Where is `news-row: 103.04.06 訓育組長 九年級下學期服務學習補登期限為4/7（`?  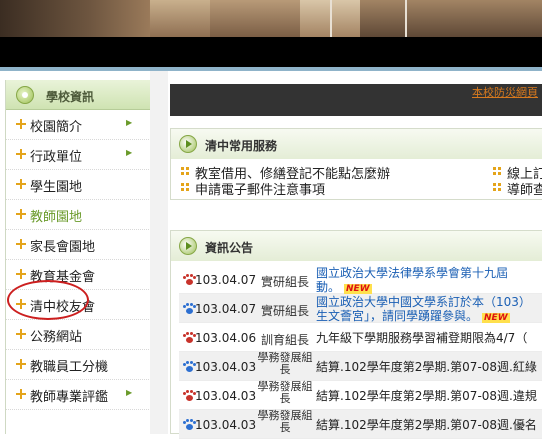
news-row: 103.04.06 訓育組長 九年級下學期服務學習補登期限為4/7（ is located at coordinates (360, 337).